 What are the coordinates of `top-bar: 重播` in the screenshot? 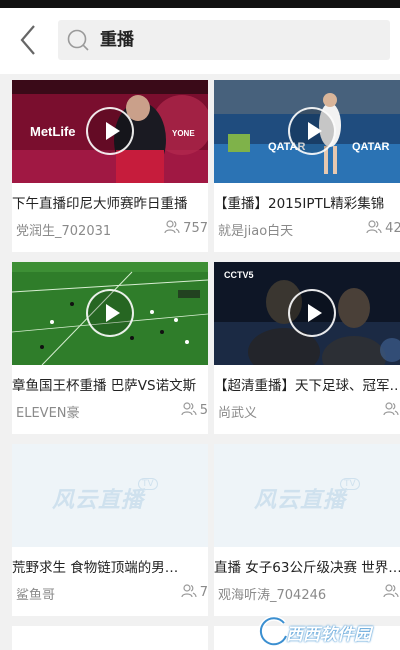 It's located at (200, 41).